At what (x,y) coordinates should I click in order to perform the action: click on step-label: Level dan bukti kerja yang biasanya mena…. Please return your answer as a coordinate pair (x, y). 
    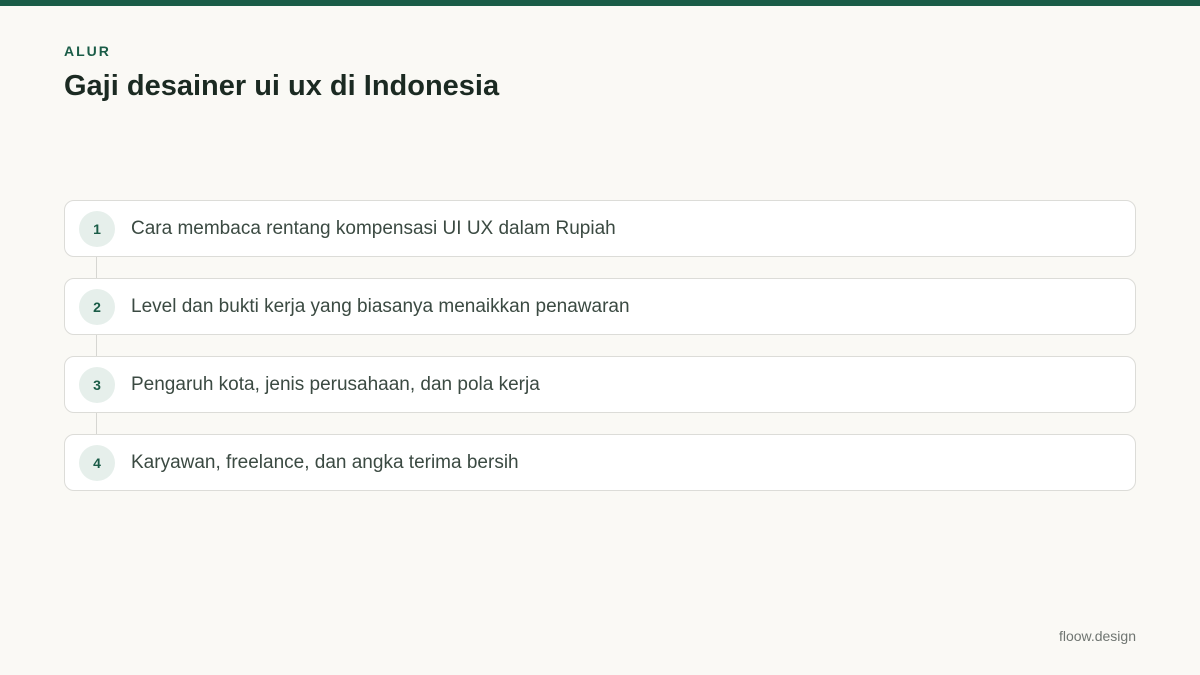
    Looking at the image, I should click on (380, 306).